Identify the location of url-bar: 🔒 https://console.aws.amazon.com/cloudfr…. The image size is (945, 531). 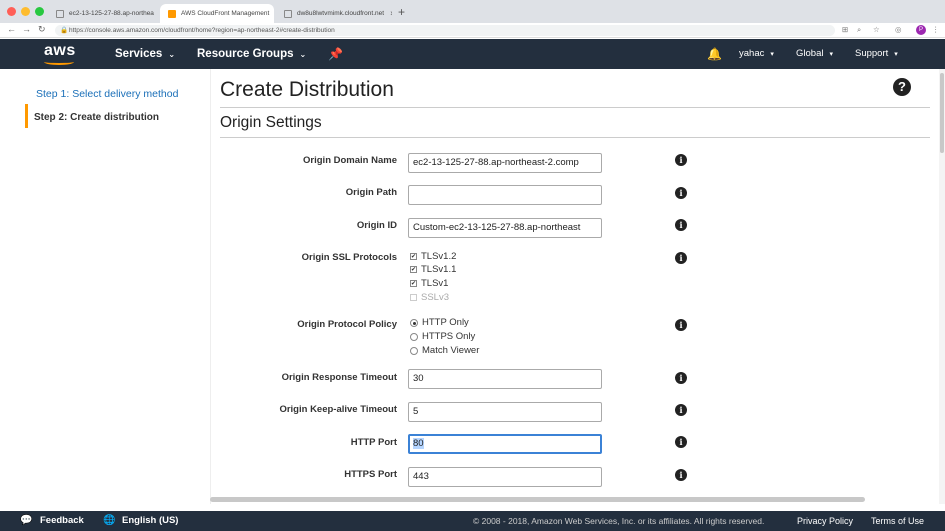
(445, 30).